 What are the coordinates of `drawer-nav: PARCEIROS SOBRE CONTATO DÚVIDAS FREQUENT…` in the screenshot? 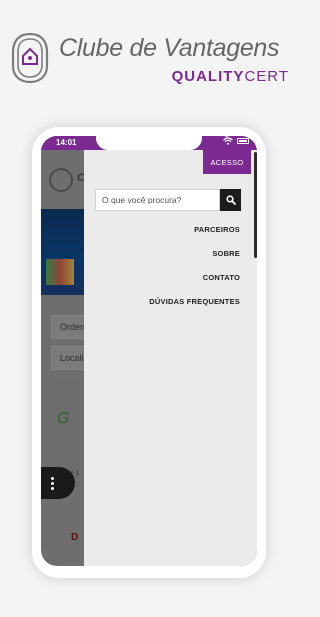 It's located at (194, 273).